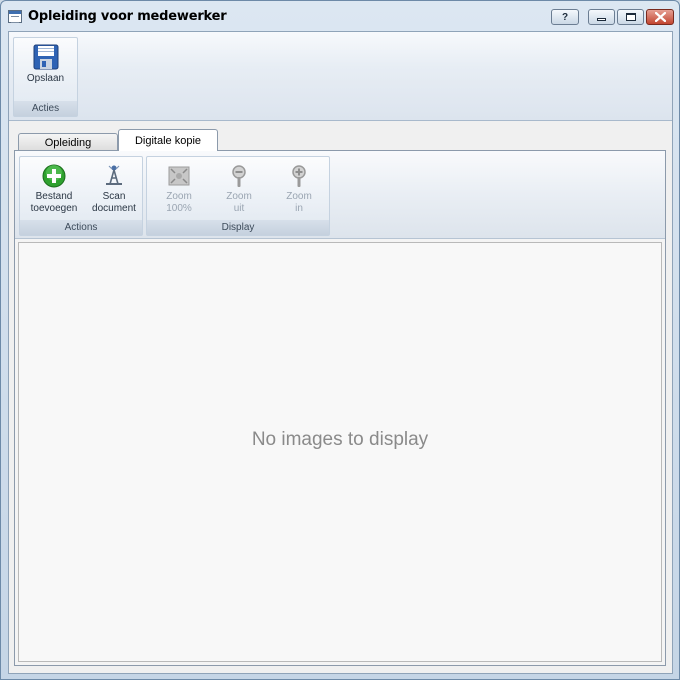 The height and width of the screenshot is (680, 680). Describe the element at coordinates (54, 189) in the screenshot. I see `add-file-button: Bestand toevoegen` at that location.